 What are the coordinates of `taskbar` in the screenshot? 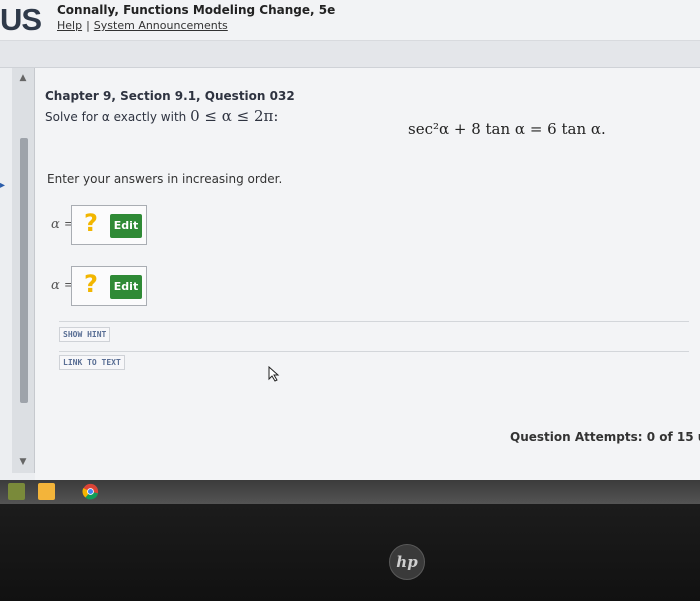 It's located at (350, 492).